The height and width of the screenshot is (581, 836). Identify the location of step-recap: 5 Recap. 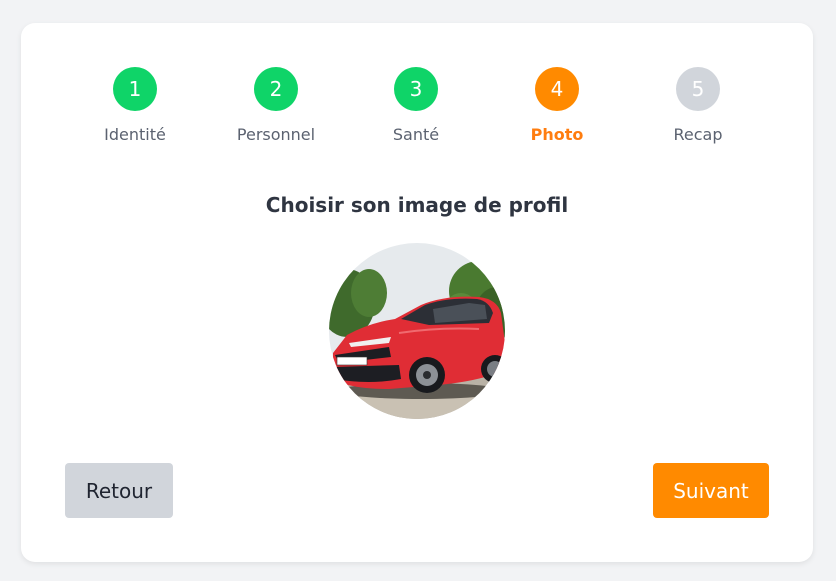
(698, 105).